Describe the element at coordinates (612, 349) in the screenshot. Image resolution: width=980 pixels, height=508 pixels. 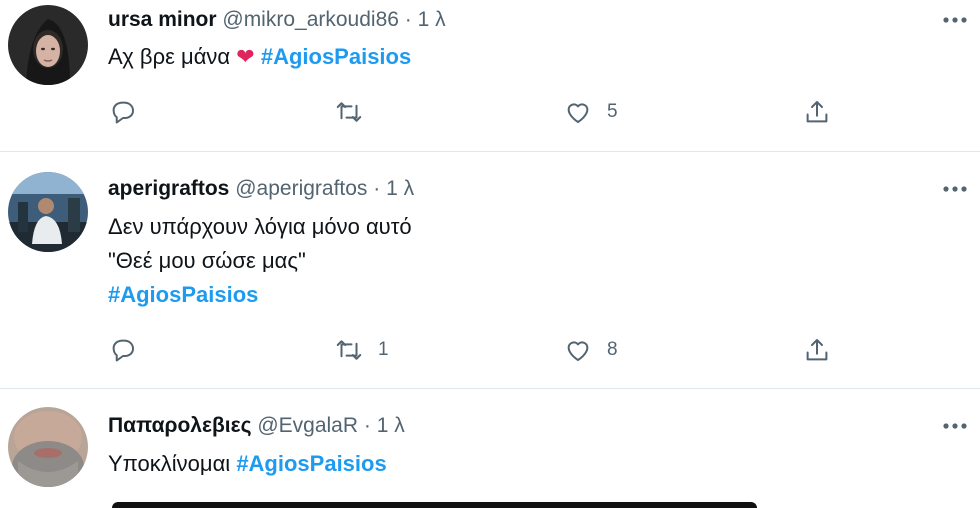
I see `like-count: 8` at that location.